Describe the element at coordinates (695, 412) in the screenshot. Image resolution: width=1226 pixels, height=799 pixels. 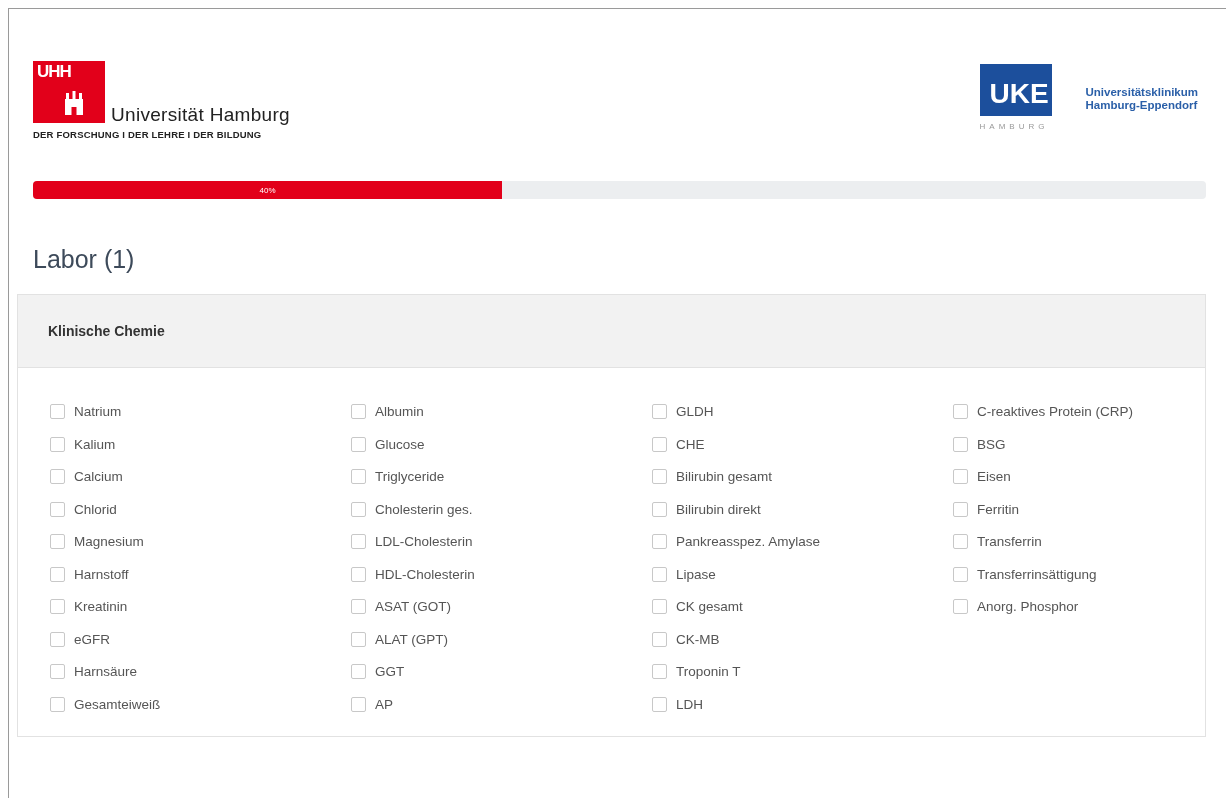
I see `checkbox-label: GLDH` at that location.